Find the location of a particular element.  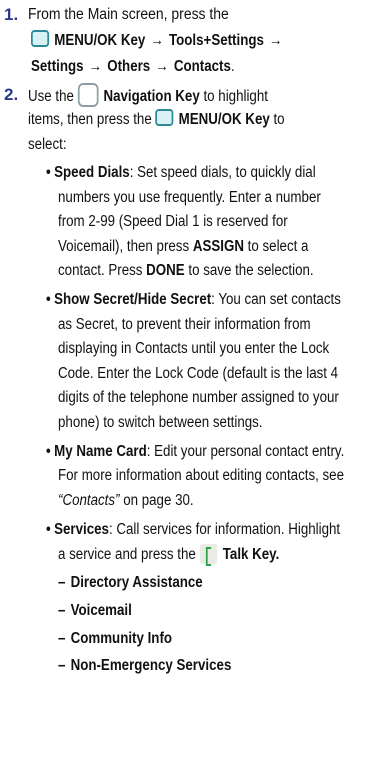

step-2-line-3: select: is located at coordinates (47, 144).